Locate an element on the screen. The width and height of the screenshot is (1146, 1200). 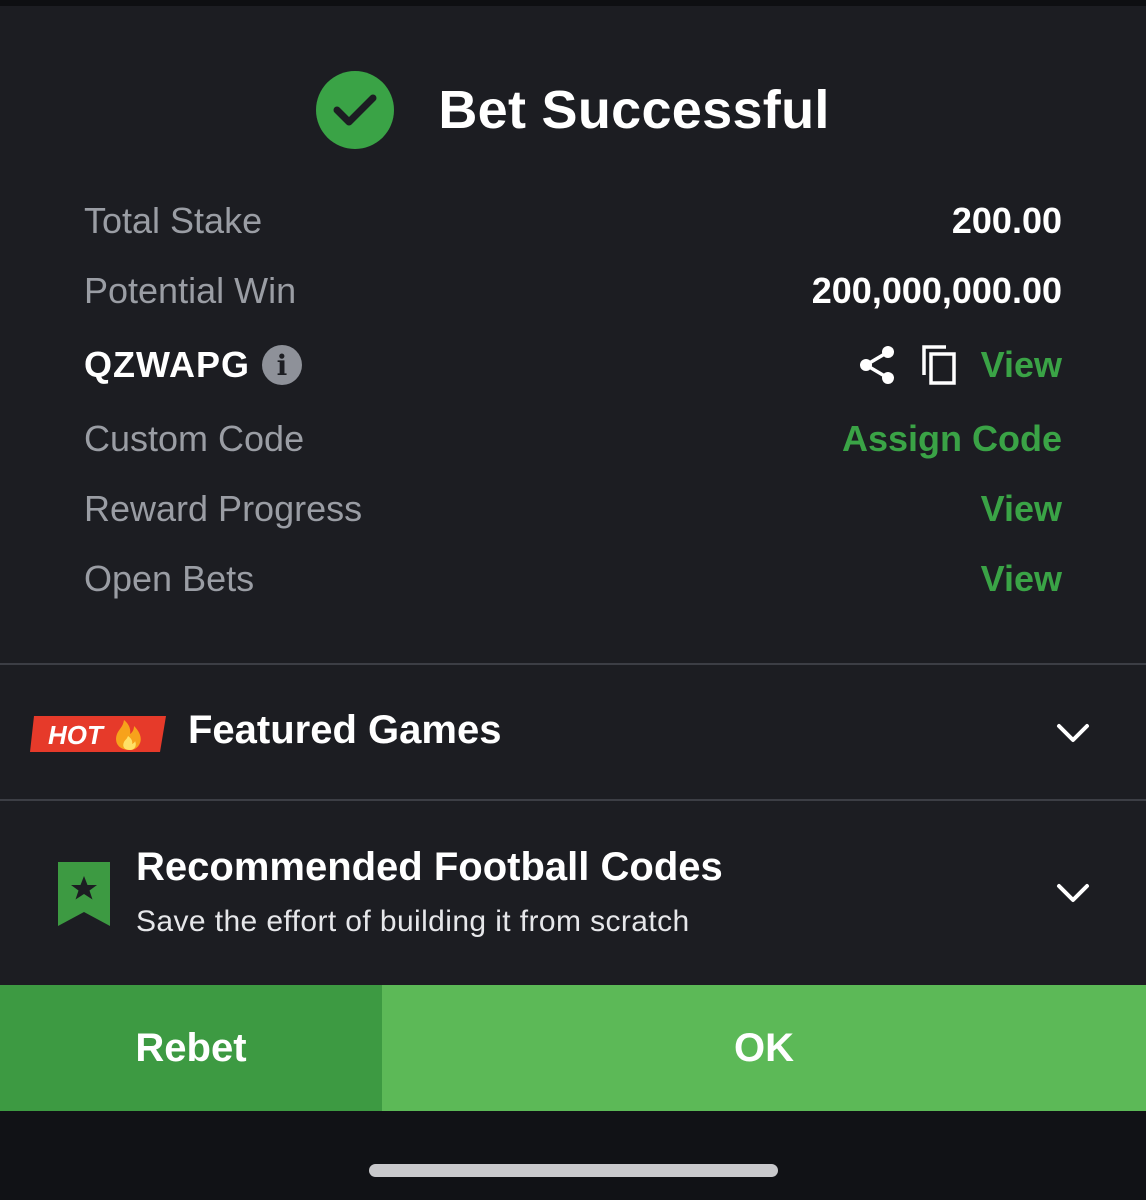
view-reward-progress-link: View is located at coordinates (1021, 509).